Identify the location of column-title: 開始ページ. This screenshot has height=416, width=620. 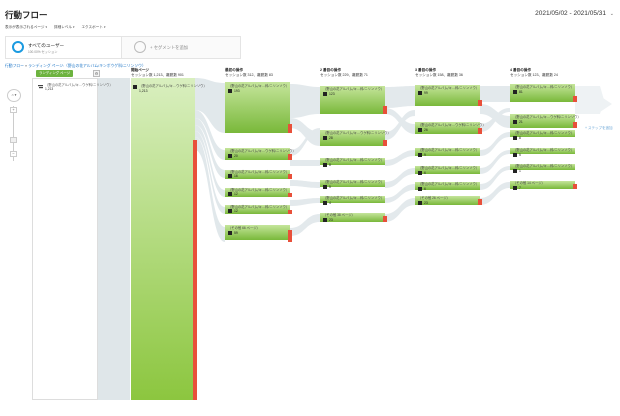
(140, 70).